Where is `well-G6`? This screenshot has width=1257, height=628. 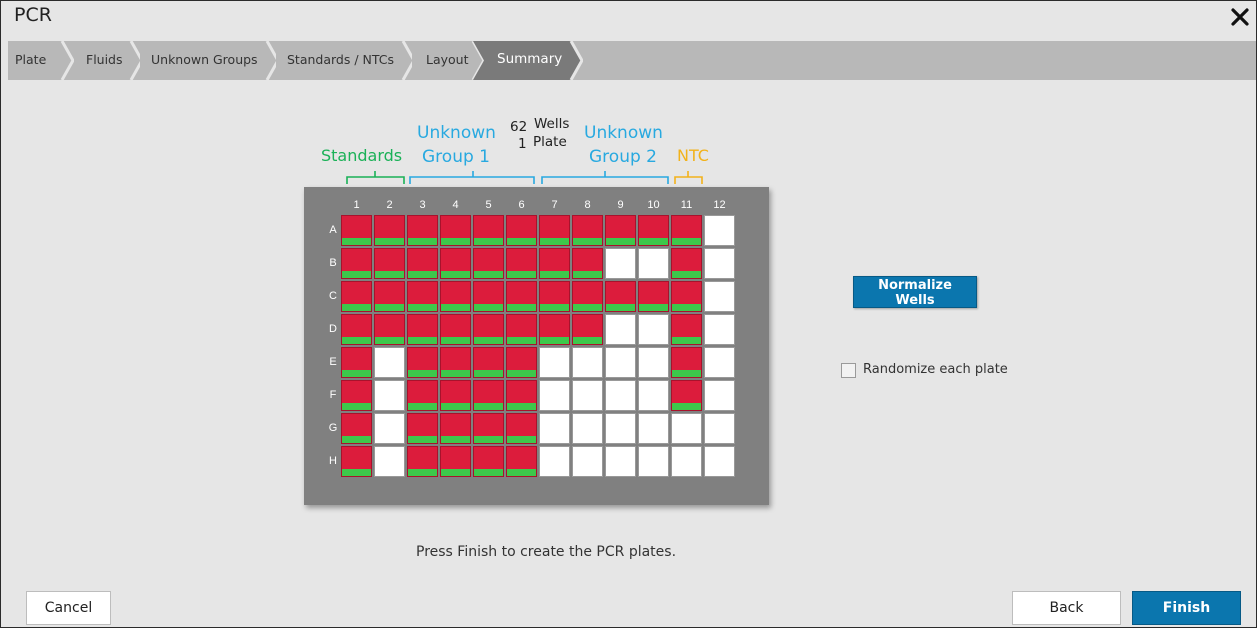
well-G6 is located at coordinates (521, 428).